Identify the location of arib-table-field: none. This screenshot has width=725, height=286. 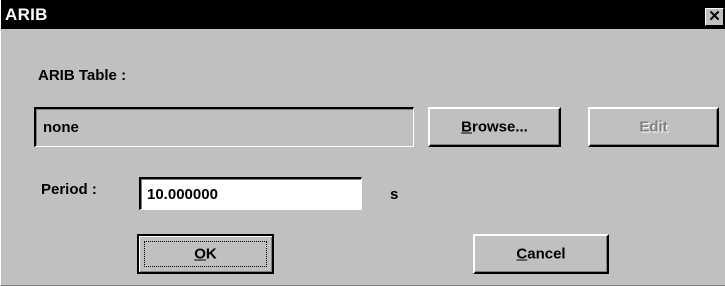
(224, 127).